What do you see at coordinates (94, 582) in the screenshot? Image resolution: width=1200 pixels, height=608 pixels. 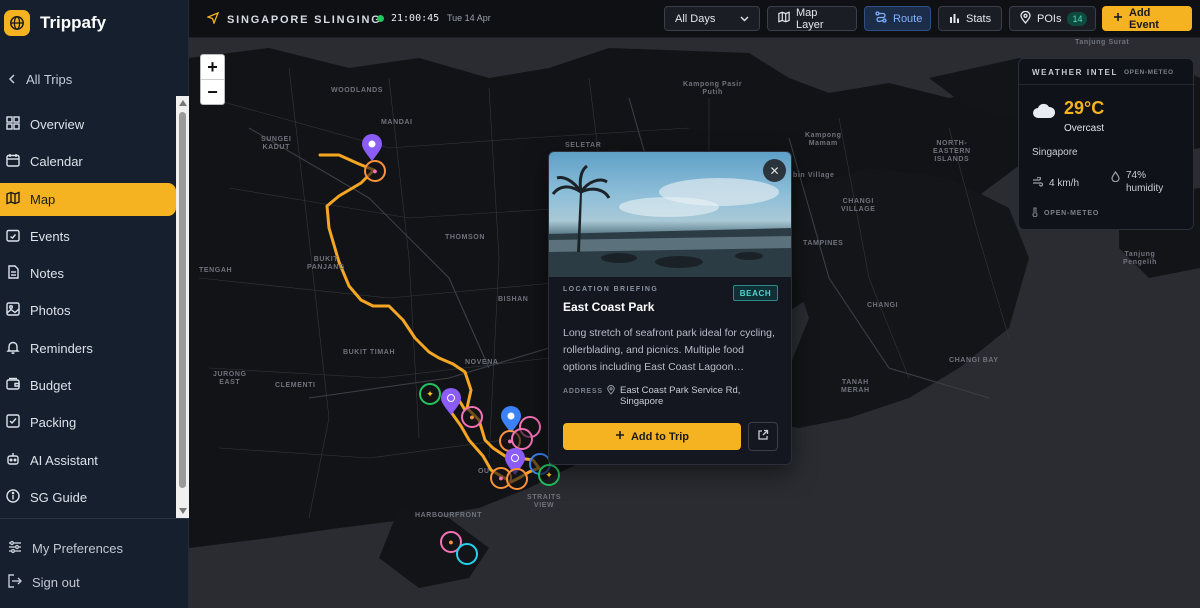 I see `sign-out-link: Sign out` at bounding box center [94, 582].